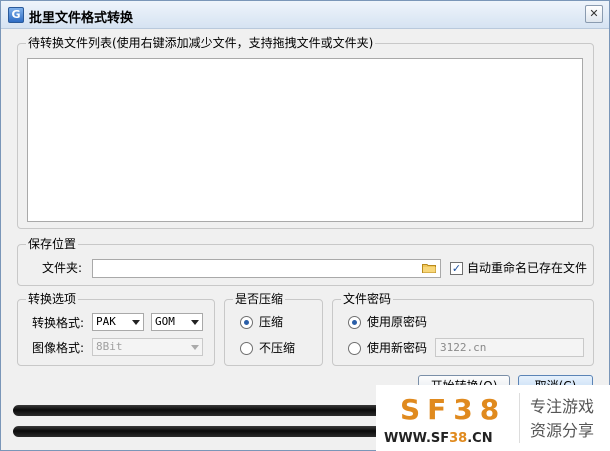  I want to click on watermark-tag-2: 资源分享, so click(562, 430).